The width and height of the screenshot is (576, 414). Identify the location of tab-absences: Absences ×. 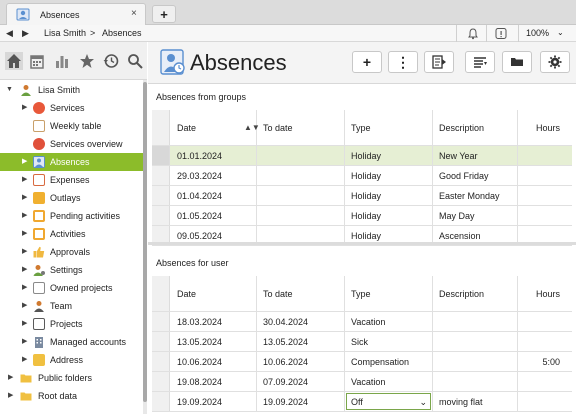
(76, 14).